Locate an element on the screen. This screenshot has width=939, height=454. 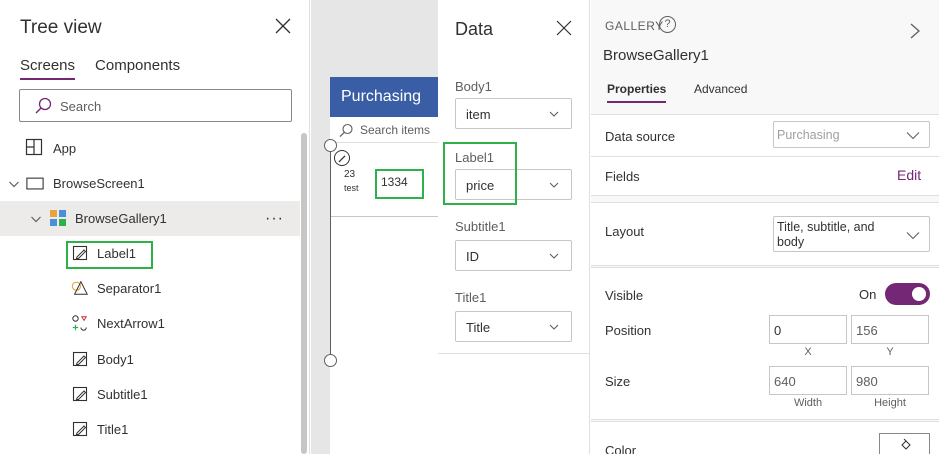
title1-dropdown: Title is located at coordinates (513, 326).